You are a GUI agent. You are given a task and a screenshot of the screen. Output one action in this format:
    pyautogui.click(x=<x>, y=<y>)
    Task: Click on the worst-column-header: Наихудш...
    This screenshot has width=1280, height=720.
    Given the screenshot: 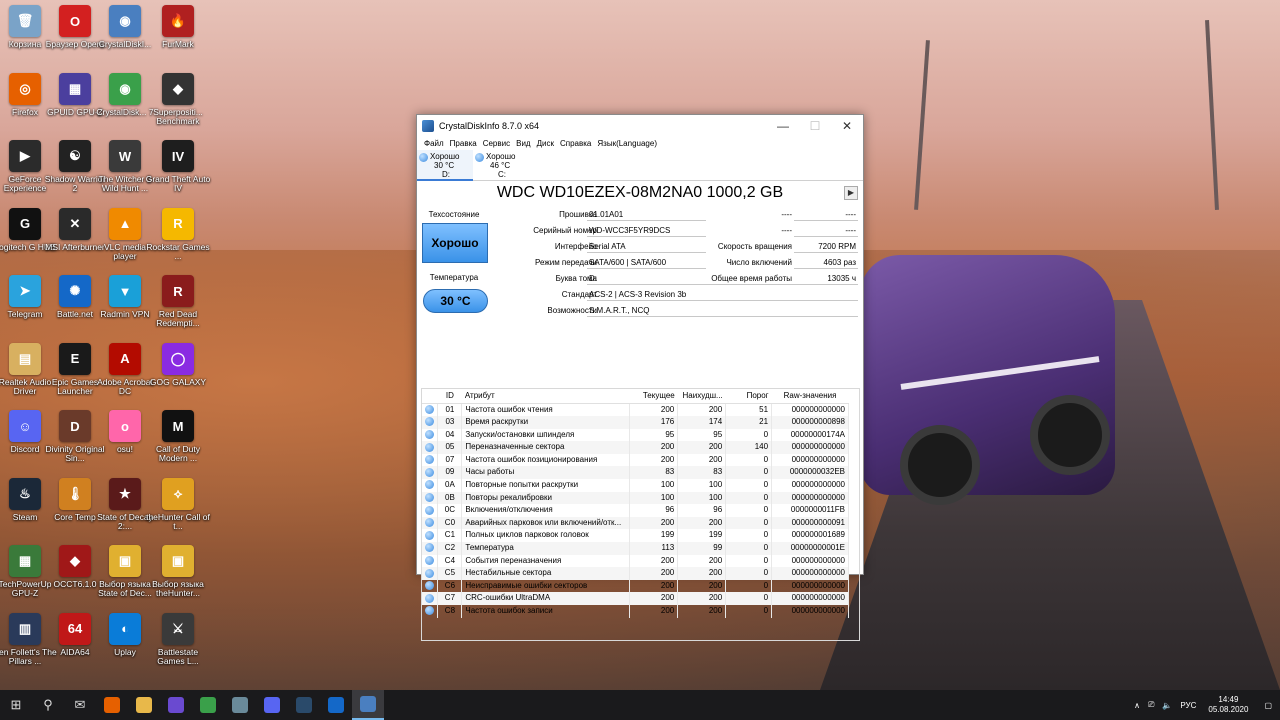 What is the action you would take?
    pyautogui.click(x=701, y=396)
    